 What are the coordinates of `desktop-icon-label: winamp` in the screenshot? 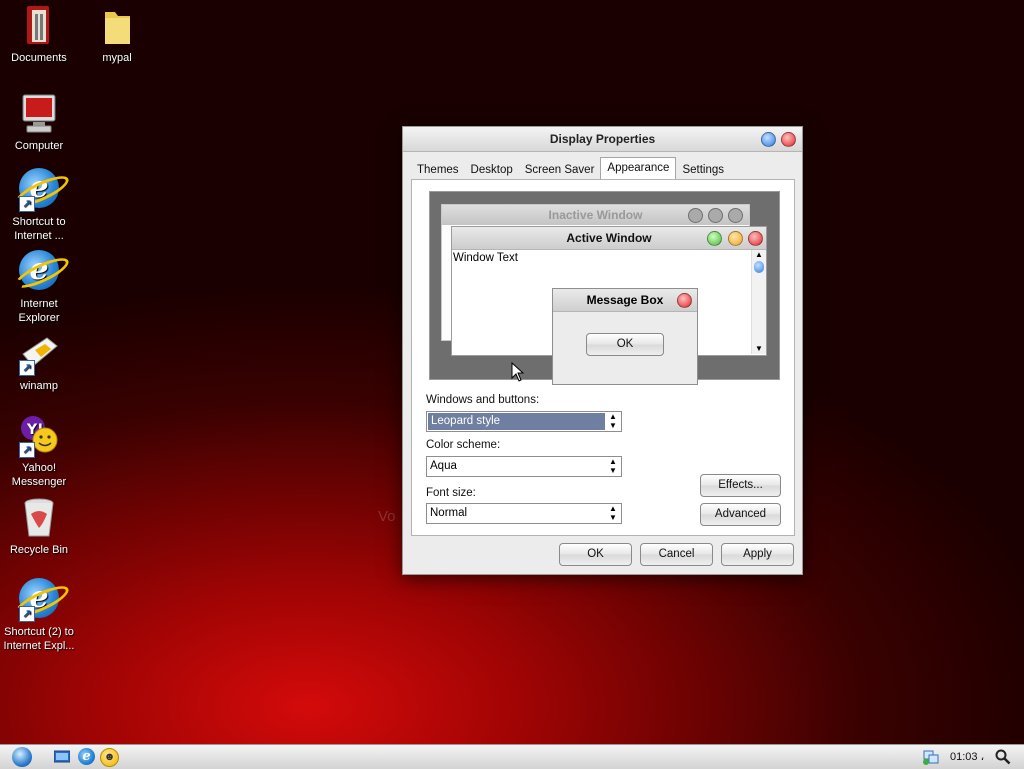 It's located at (39, 386).